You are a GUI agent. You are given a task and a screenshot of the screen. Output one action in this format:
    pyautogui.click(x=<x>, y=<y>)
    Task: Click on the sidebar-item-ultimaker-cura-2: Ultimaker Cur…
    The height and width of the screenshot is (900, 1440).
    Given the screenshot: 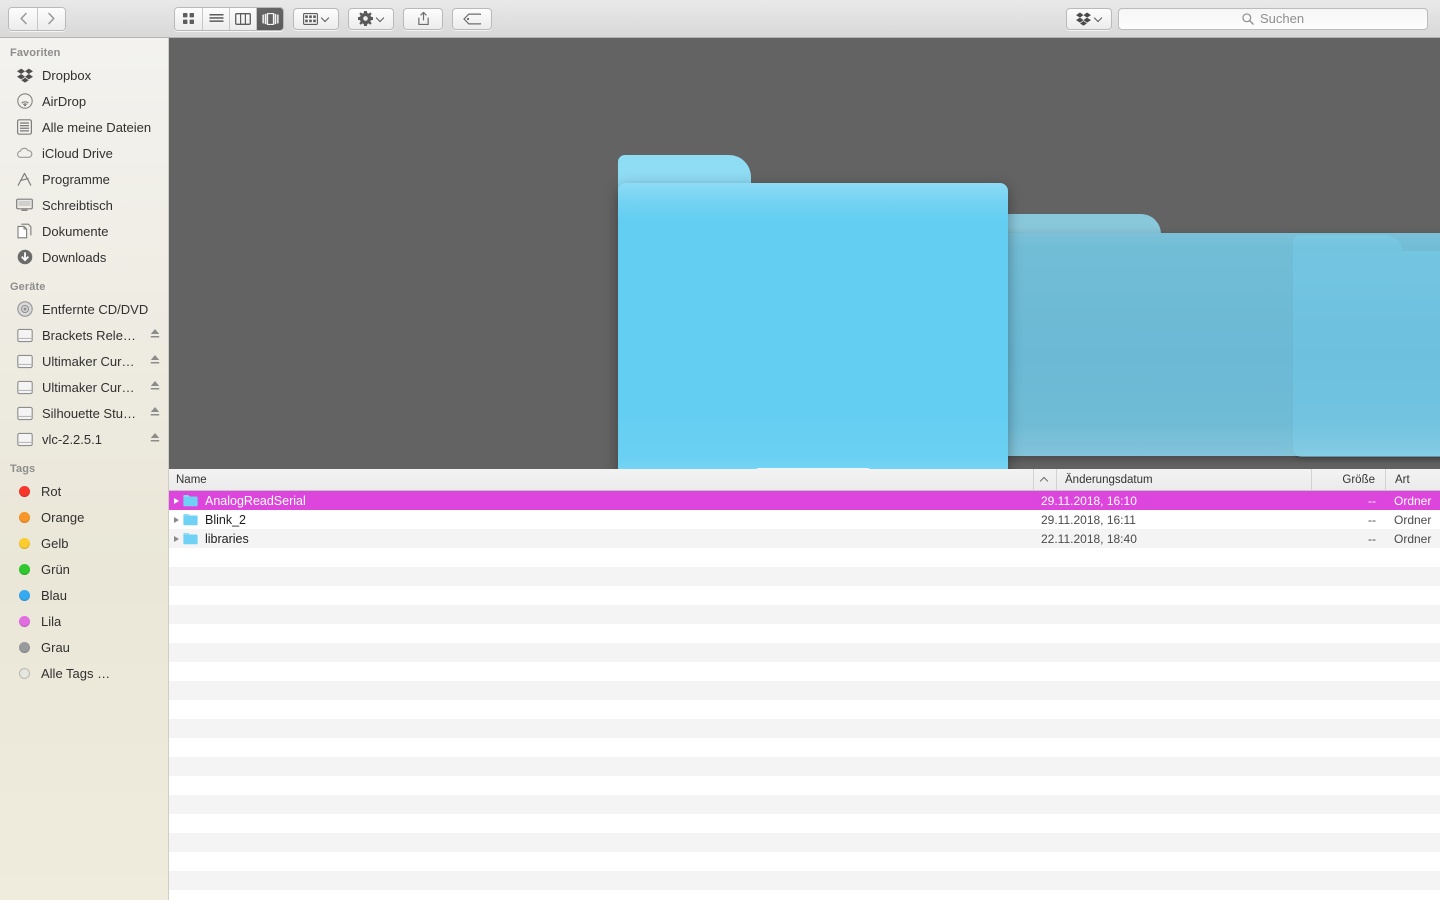 What is the action you would take?
    pyautogui.click(x=84, y=387)
    